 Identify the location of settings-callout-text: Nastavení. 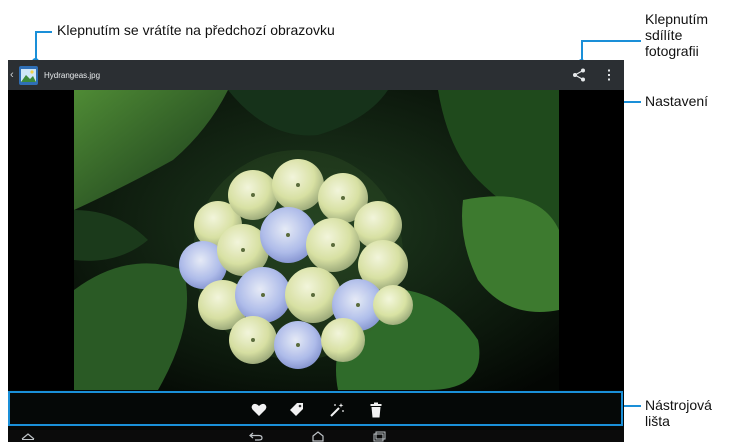
(677, 101).